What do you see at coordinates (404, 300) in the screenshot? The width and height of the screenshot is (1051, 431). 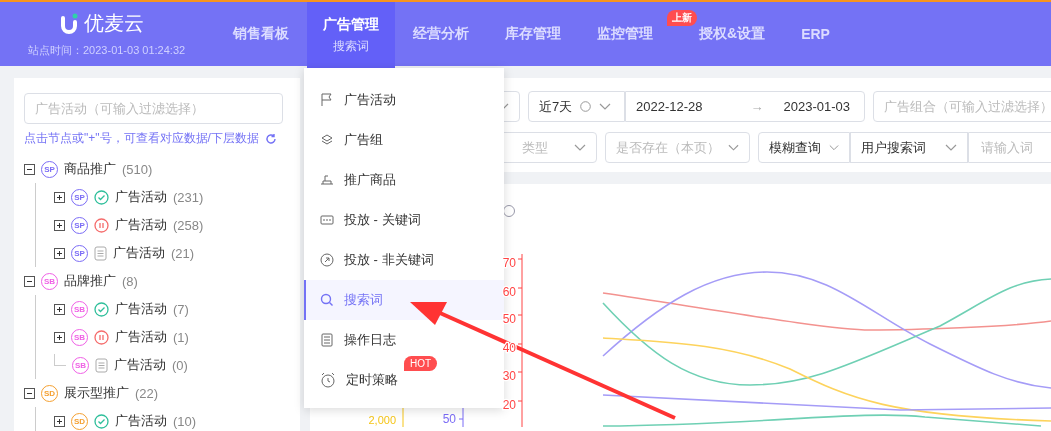 I see `menu-item: 搜索词` at bounding box center [404, 300].